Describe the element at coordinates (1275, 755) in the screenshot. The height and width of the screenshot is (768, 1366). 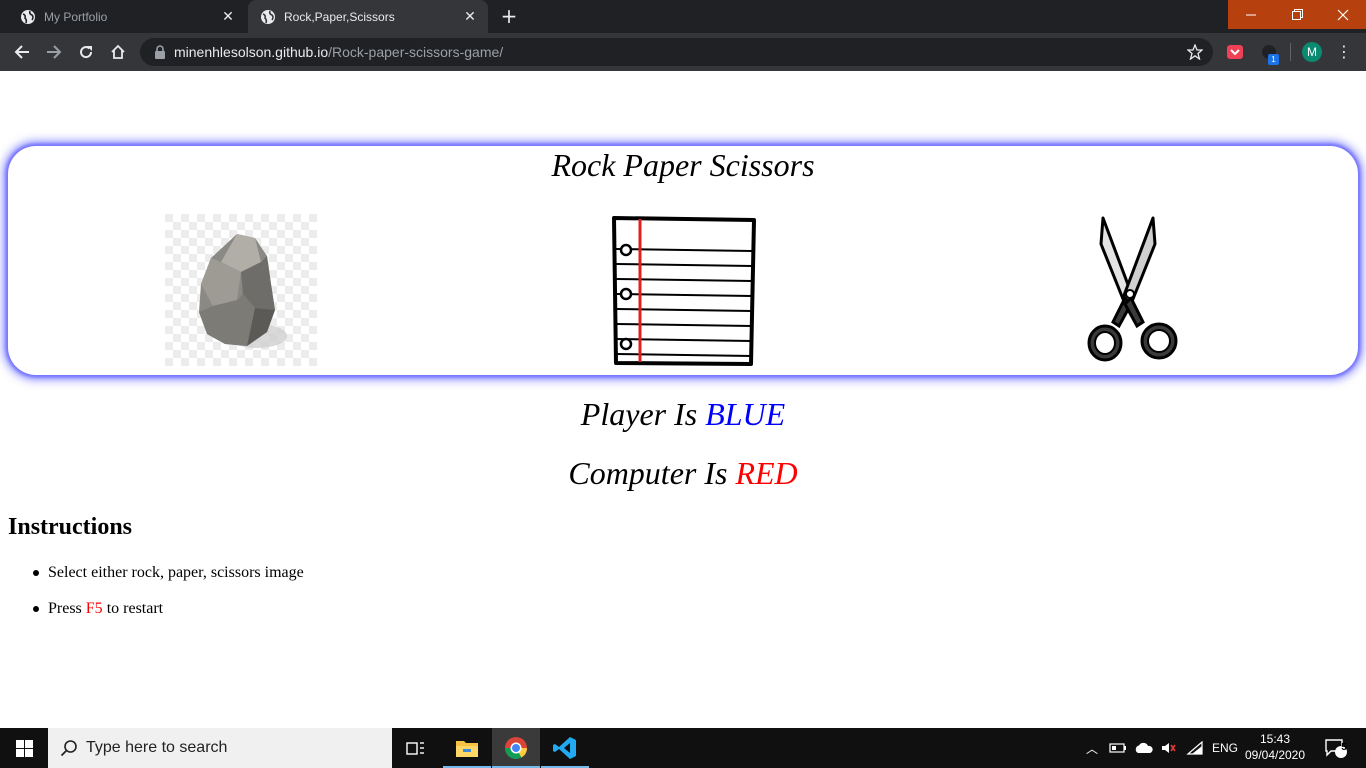
I see `clock-date: 09/04/2020` at that location.